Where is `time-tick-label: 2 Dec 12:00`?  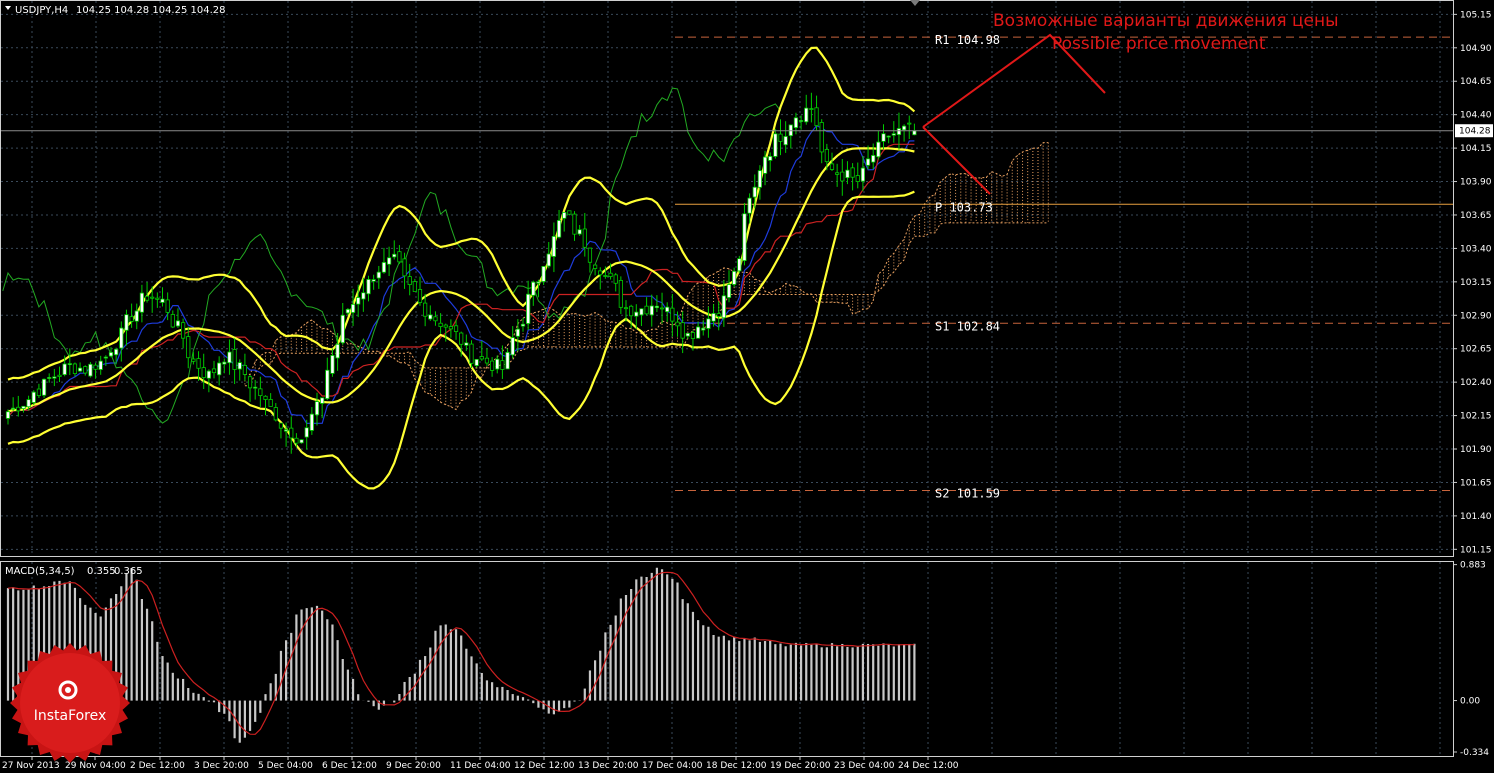
time-tick-label: 2 Dec 12:00 is located at coordinates (157, 766).